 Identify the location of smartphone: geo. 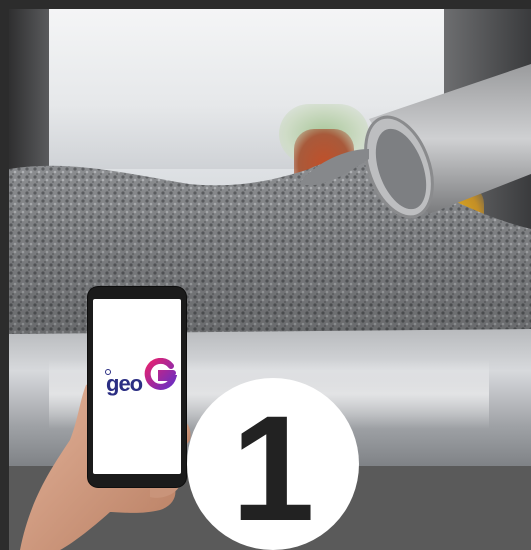
(137, 387).